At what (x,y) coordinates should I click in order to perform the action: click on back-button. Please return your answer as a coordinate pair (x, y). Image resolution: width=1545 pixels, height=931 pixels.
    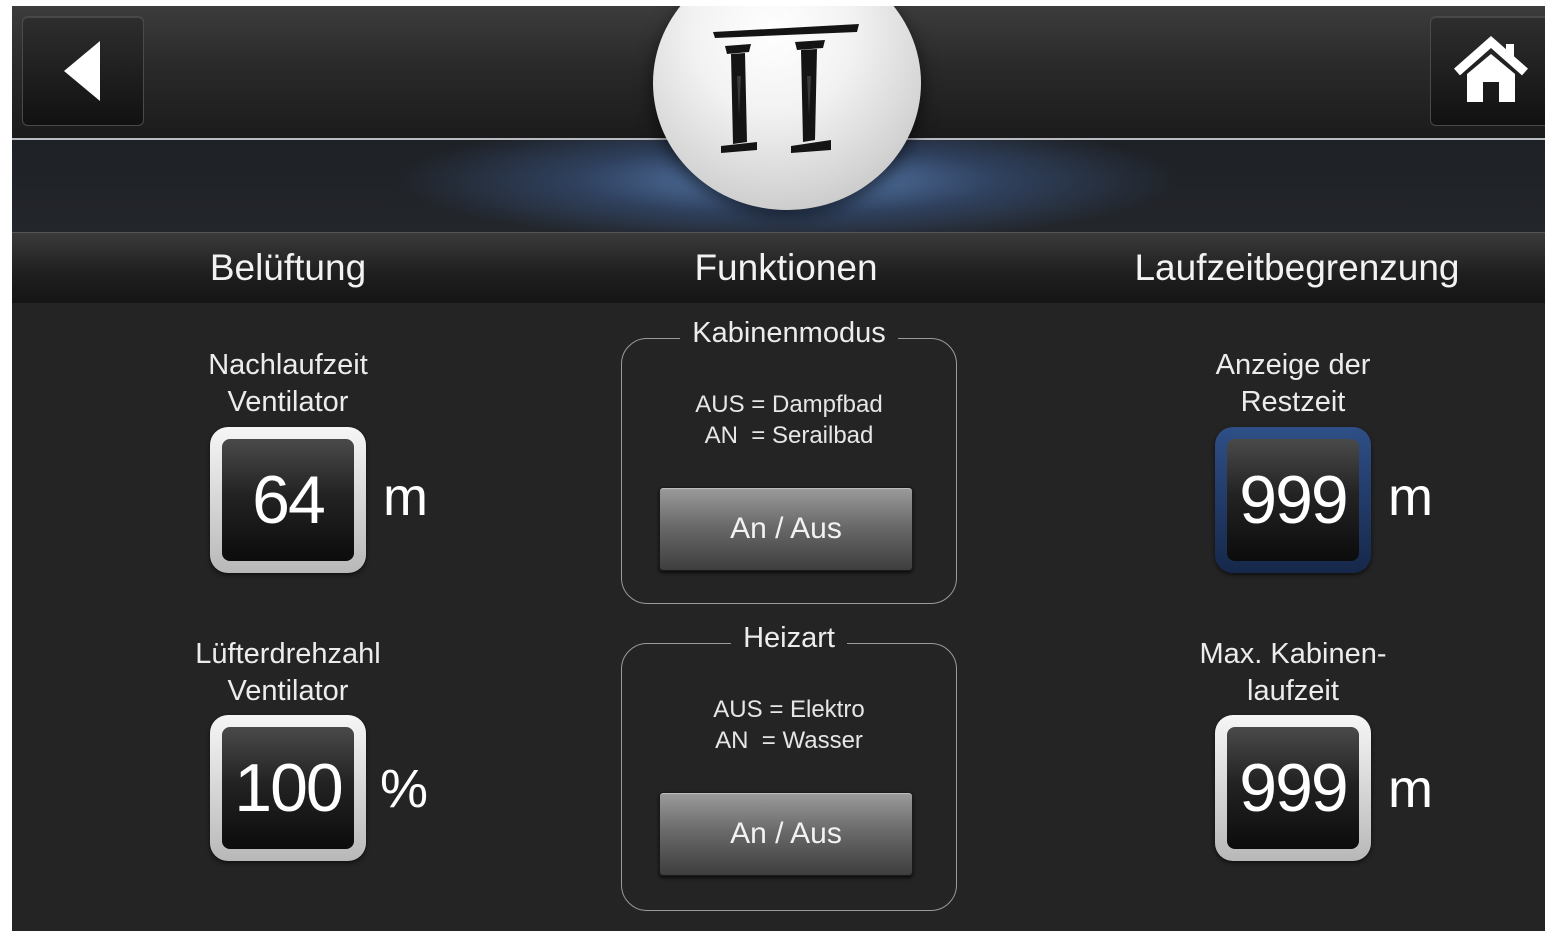
    Looking at the image, I should click on (83, 71).